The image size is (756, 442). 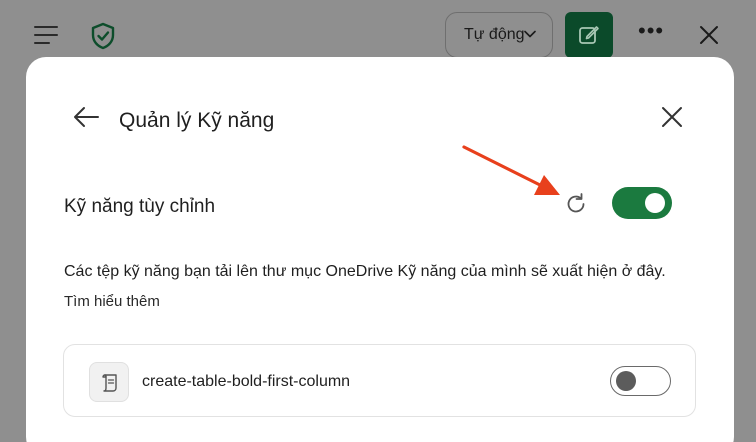 I want to click on annotation-arrow-icon, so click(x=511, y=170).